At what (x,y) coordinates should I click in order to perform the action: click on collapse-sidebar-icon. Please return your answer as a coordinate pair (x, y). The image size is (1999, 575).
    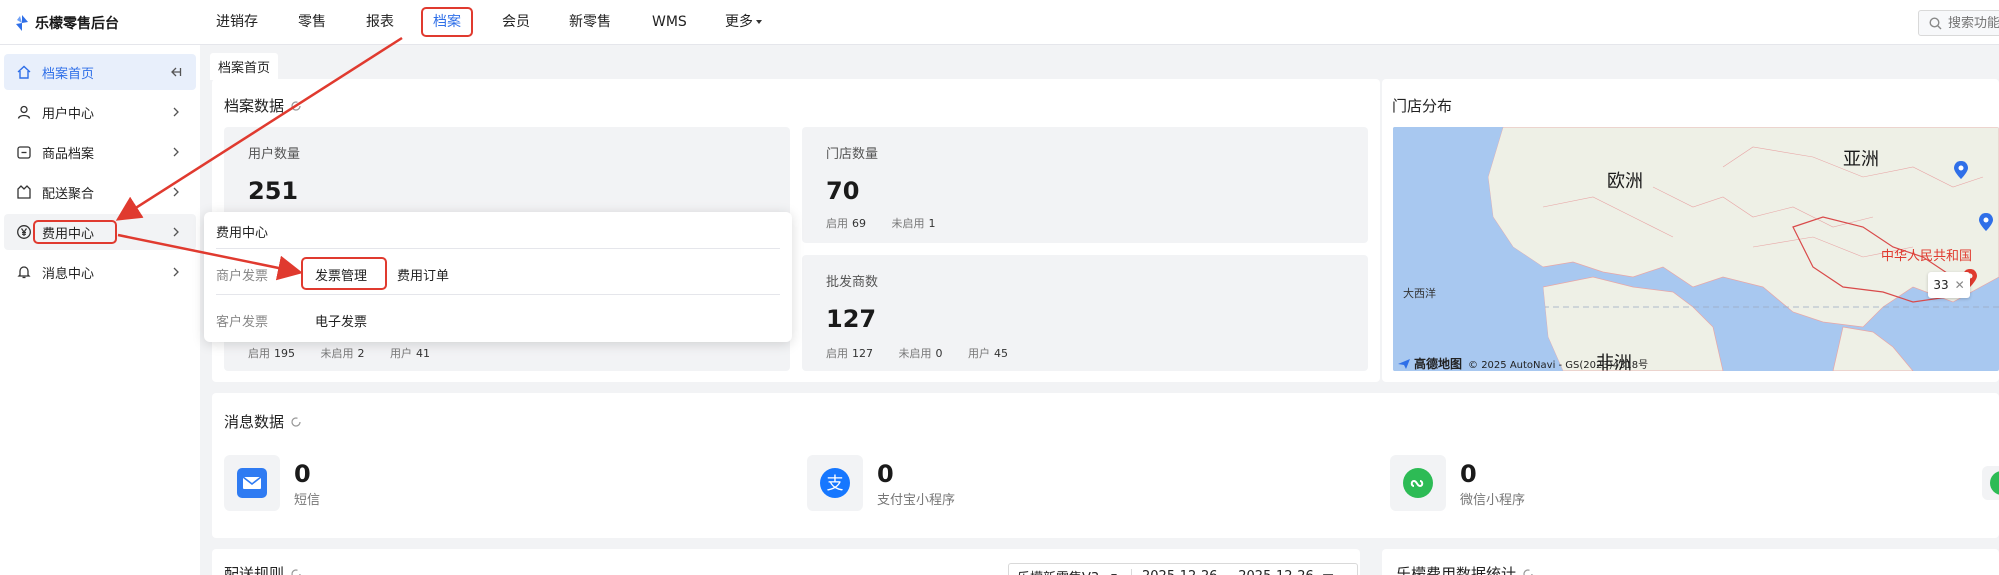
    Looking at the image, I should click on (175, 72).